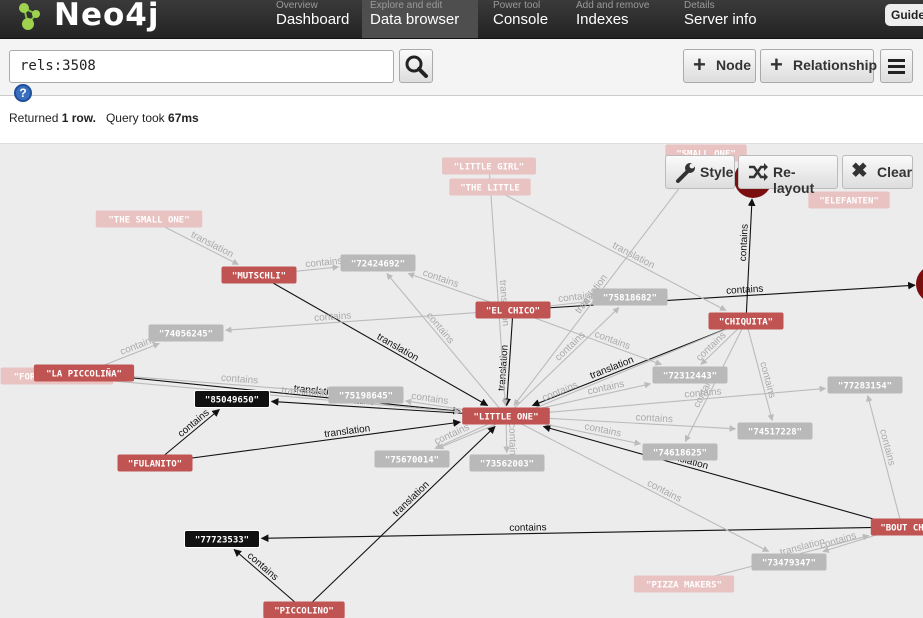 The height and width of the screenshot is (618, 923). I want to click on status-mid: Query took, so click(135, 118).